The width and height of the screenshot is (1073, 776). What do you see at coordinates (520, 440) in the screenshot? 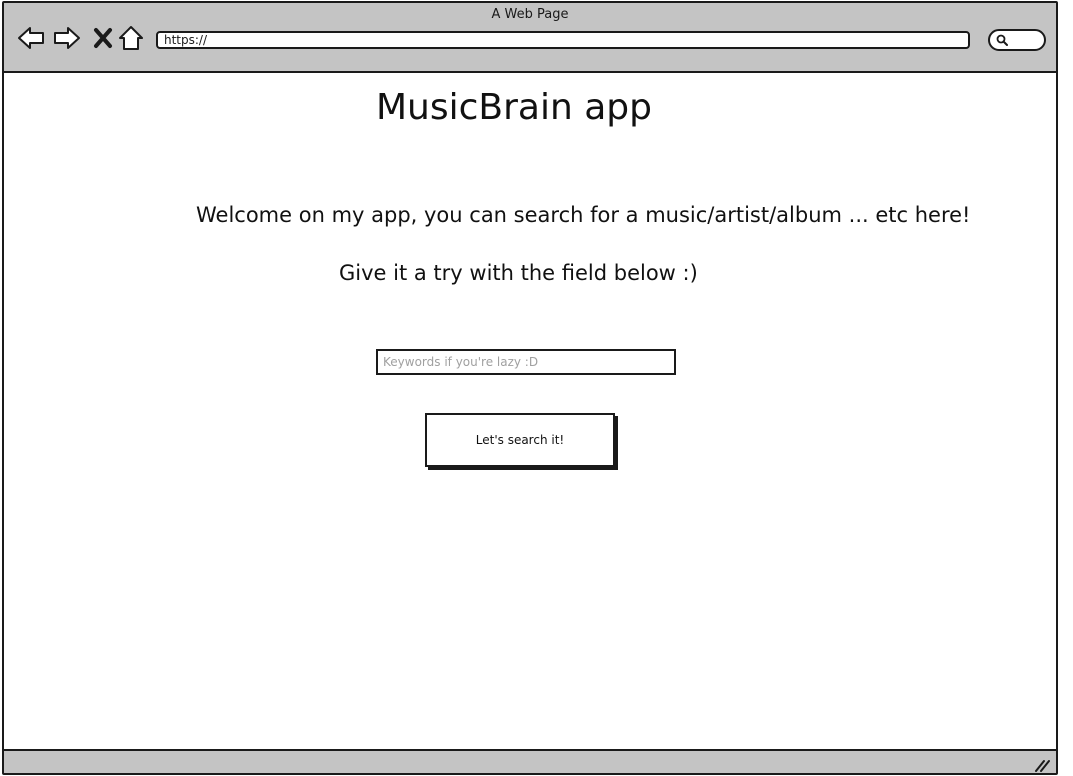
I see `search-button: Let's search it!` at bounding box center [520, 440].